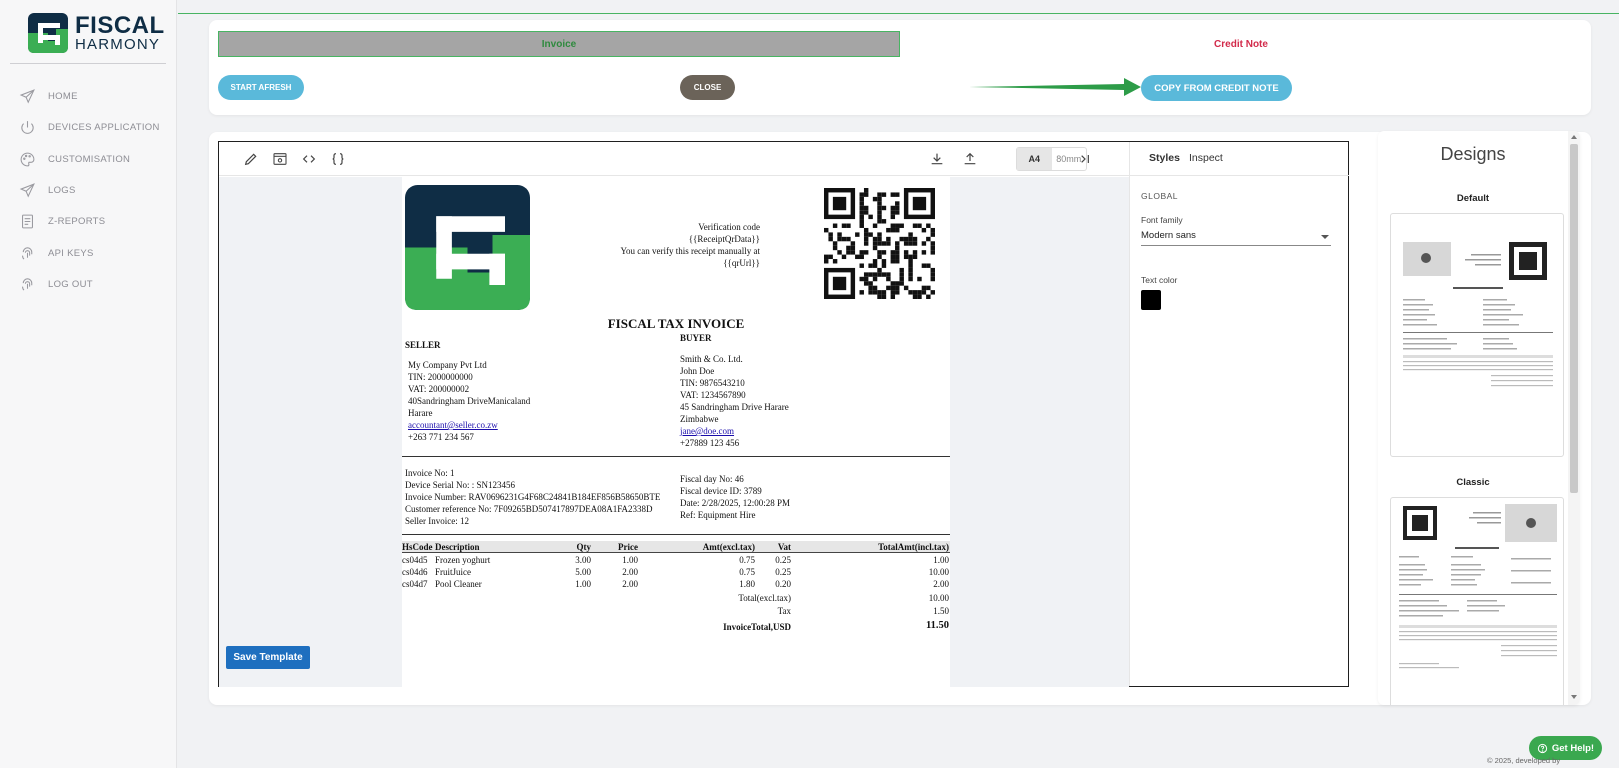  What do you see at coordinates (1573, 748) in the screenshot?
I see `get-help-label: Get Help!` at bounding box center [1573, 748].